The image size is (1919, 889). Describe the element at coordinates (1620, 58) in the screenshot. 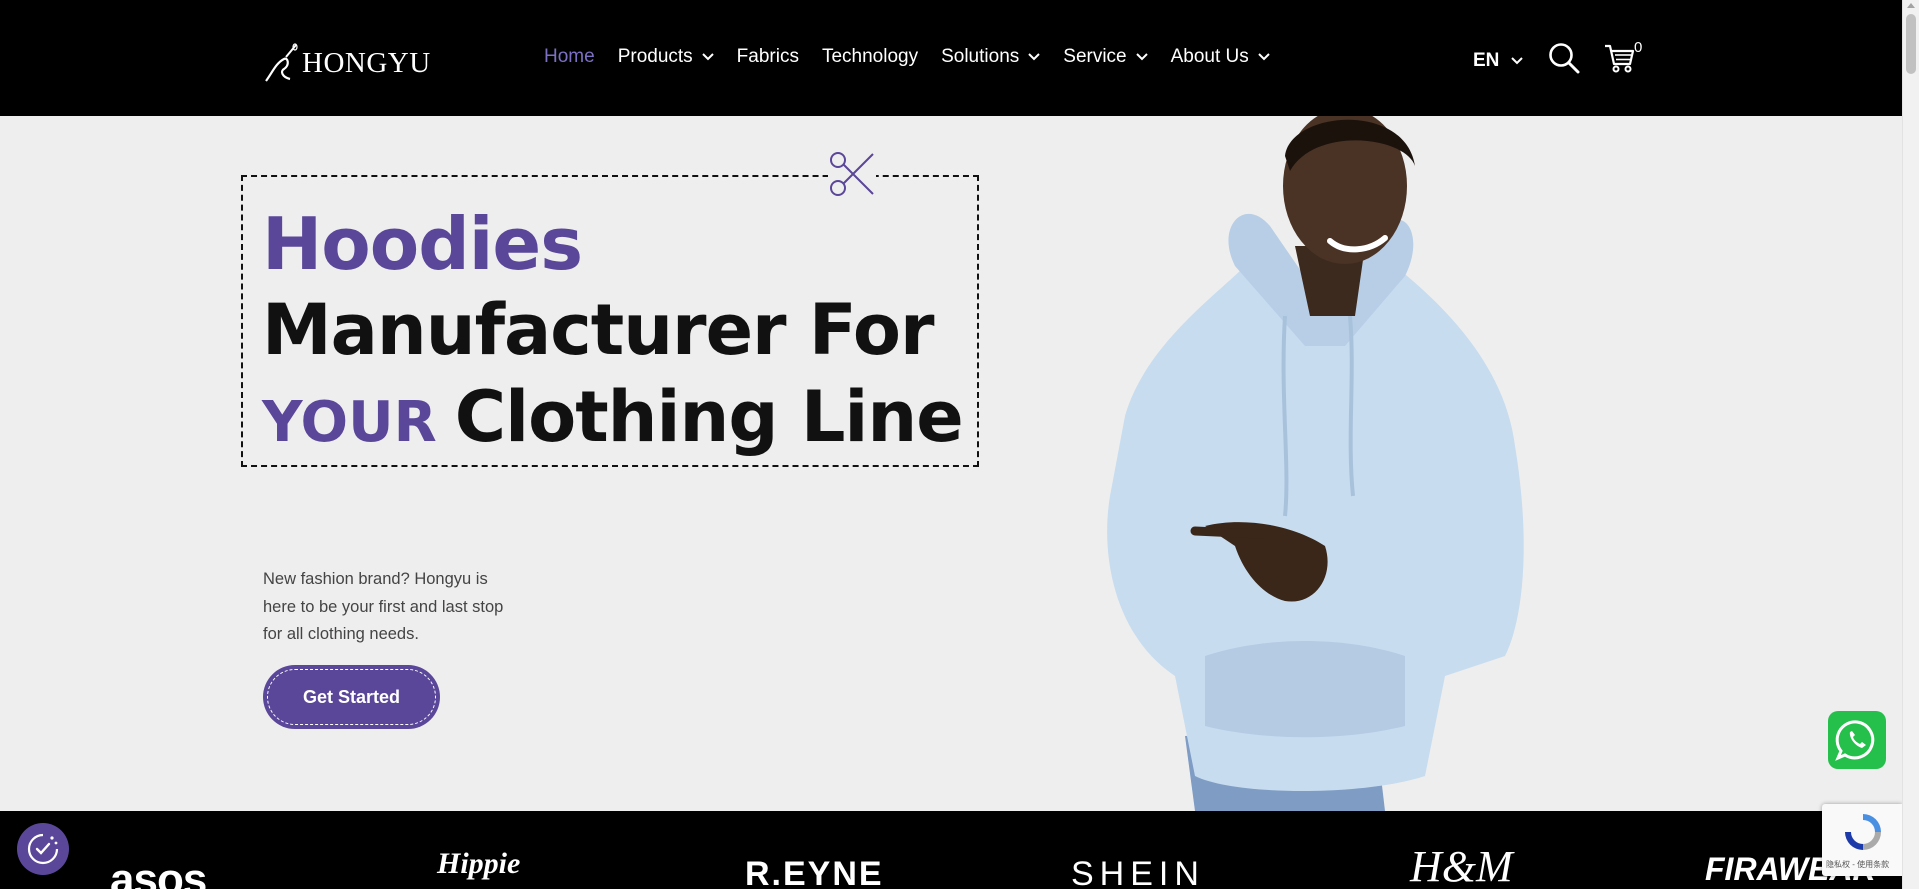

I see `cart-icon` at that location.